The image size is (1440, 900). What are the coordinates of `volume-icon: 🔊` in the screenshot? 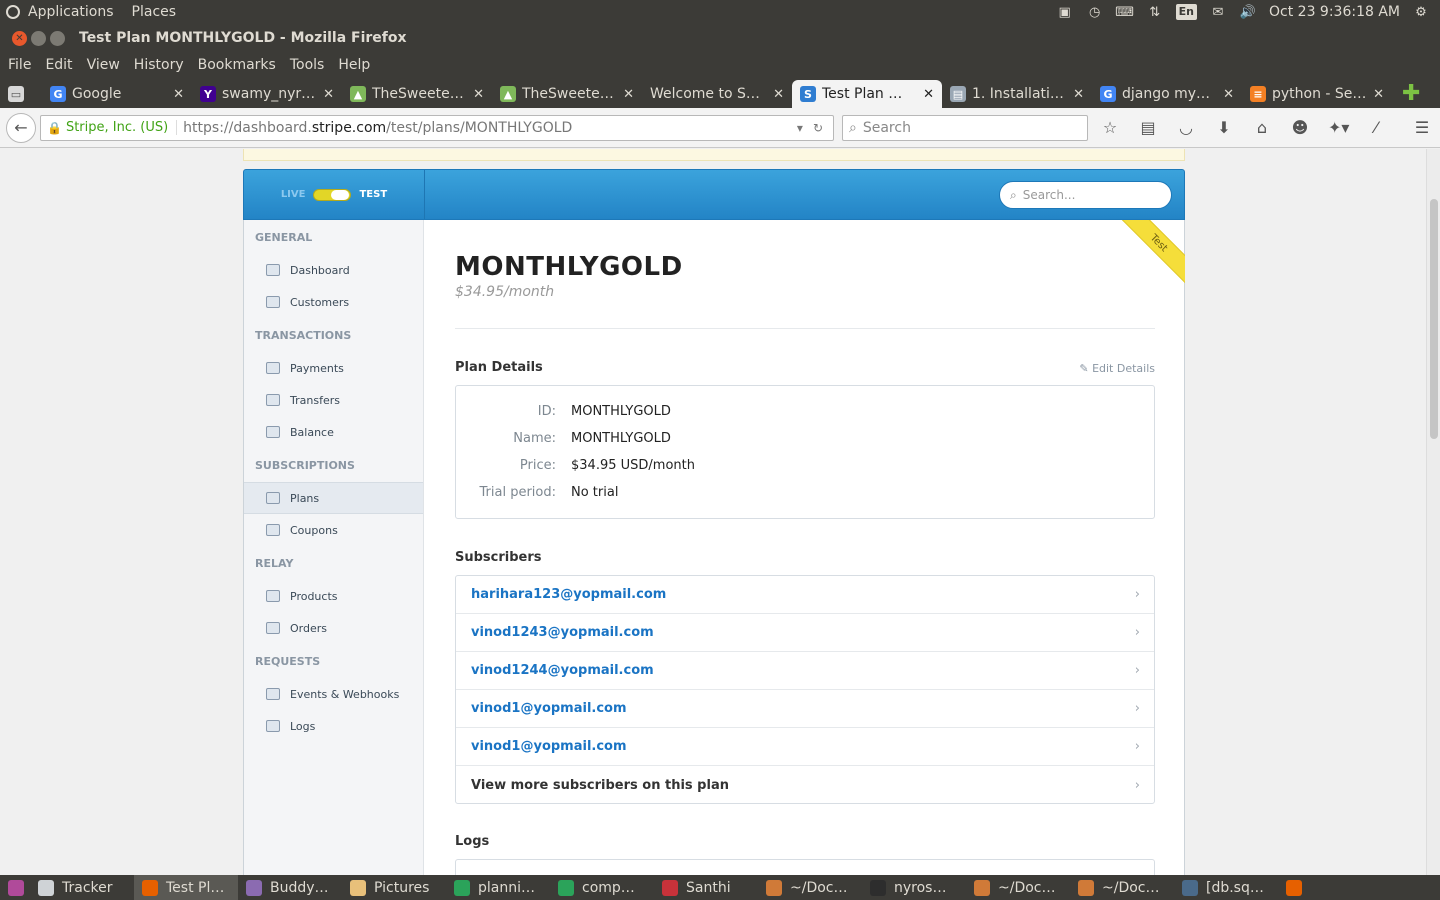 It's located at (1248, 12).